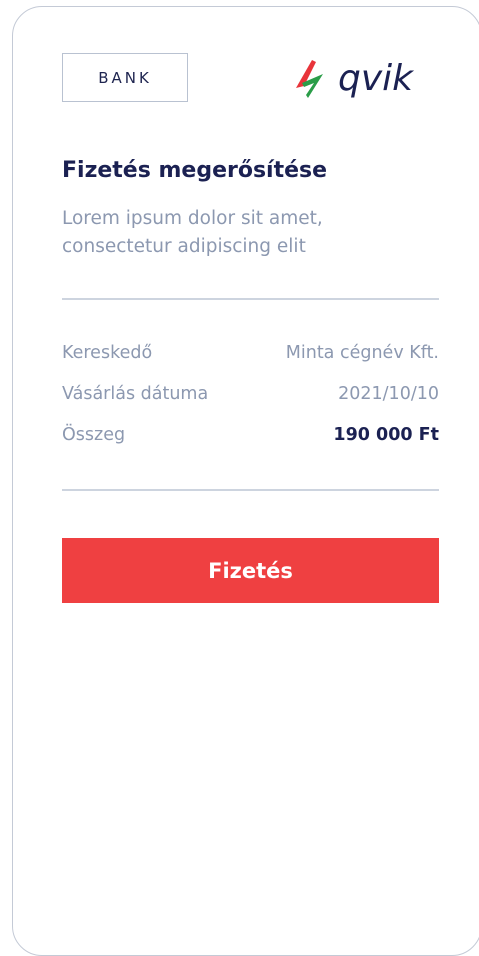  What do you see at coordinates (195, 170) in the screenshot?
I see `page-title: Fizetés megerősítése` at bounding box center [195, 170].